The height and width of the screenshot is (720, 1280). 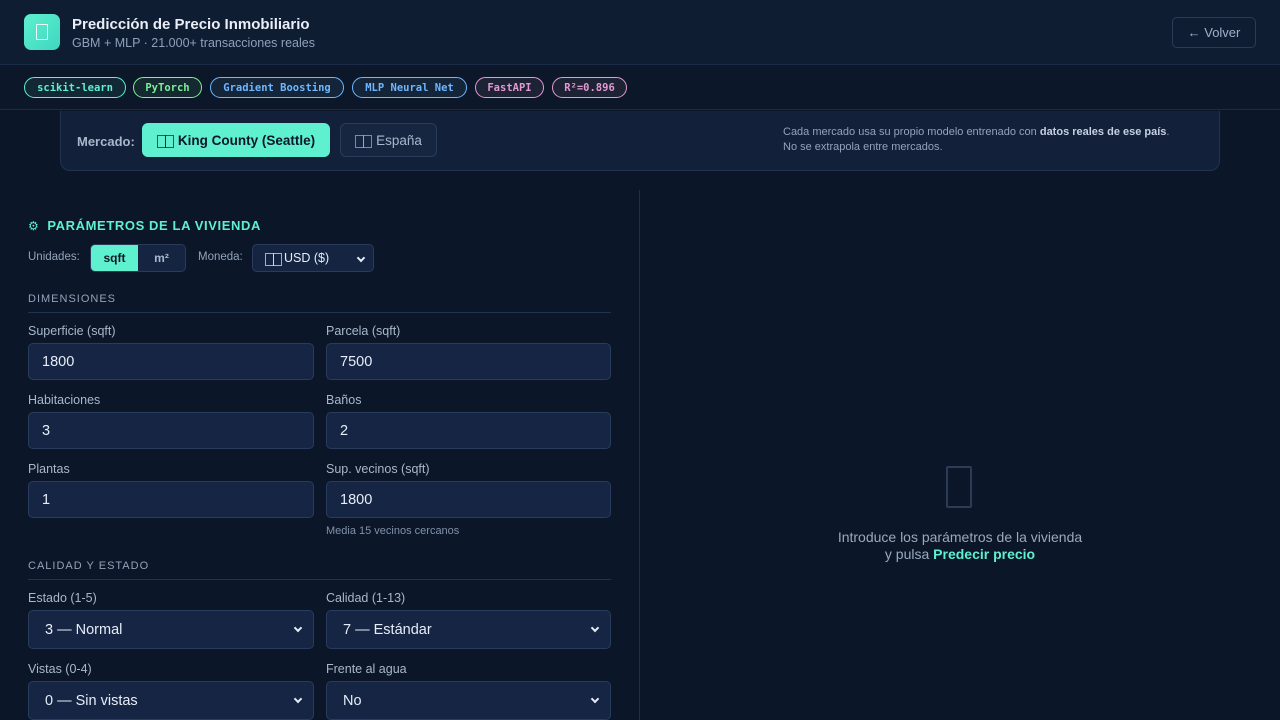 I want to click on units-toggle: sqft m², so click(x=138, y=258).